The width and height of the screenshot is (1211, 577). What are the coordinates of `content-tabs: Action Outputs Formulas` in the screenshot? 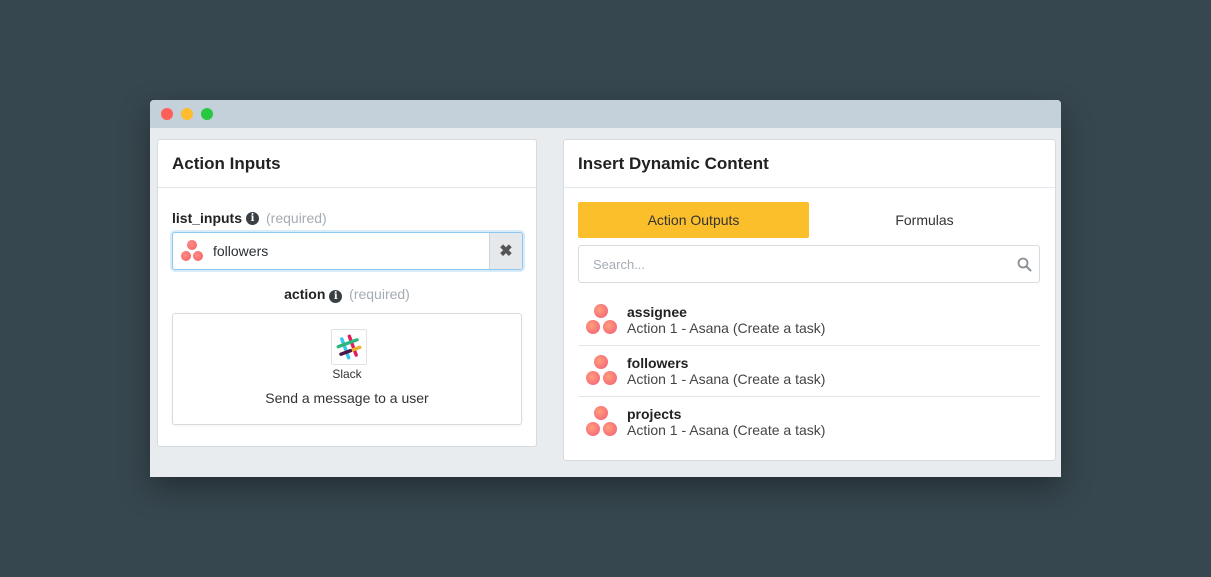 It's located at (809, 220).